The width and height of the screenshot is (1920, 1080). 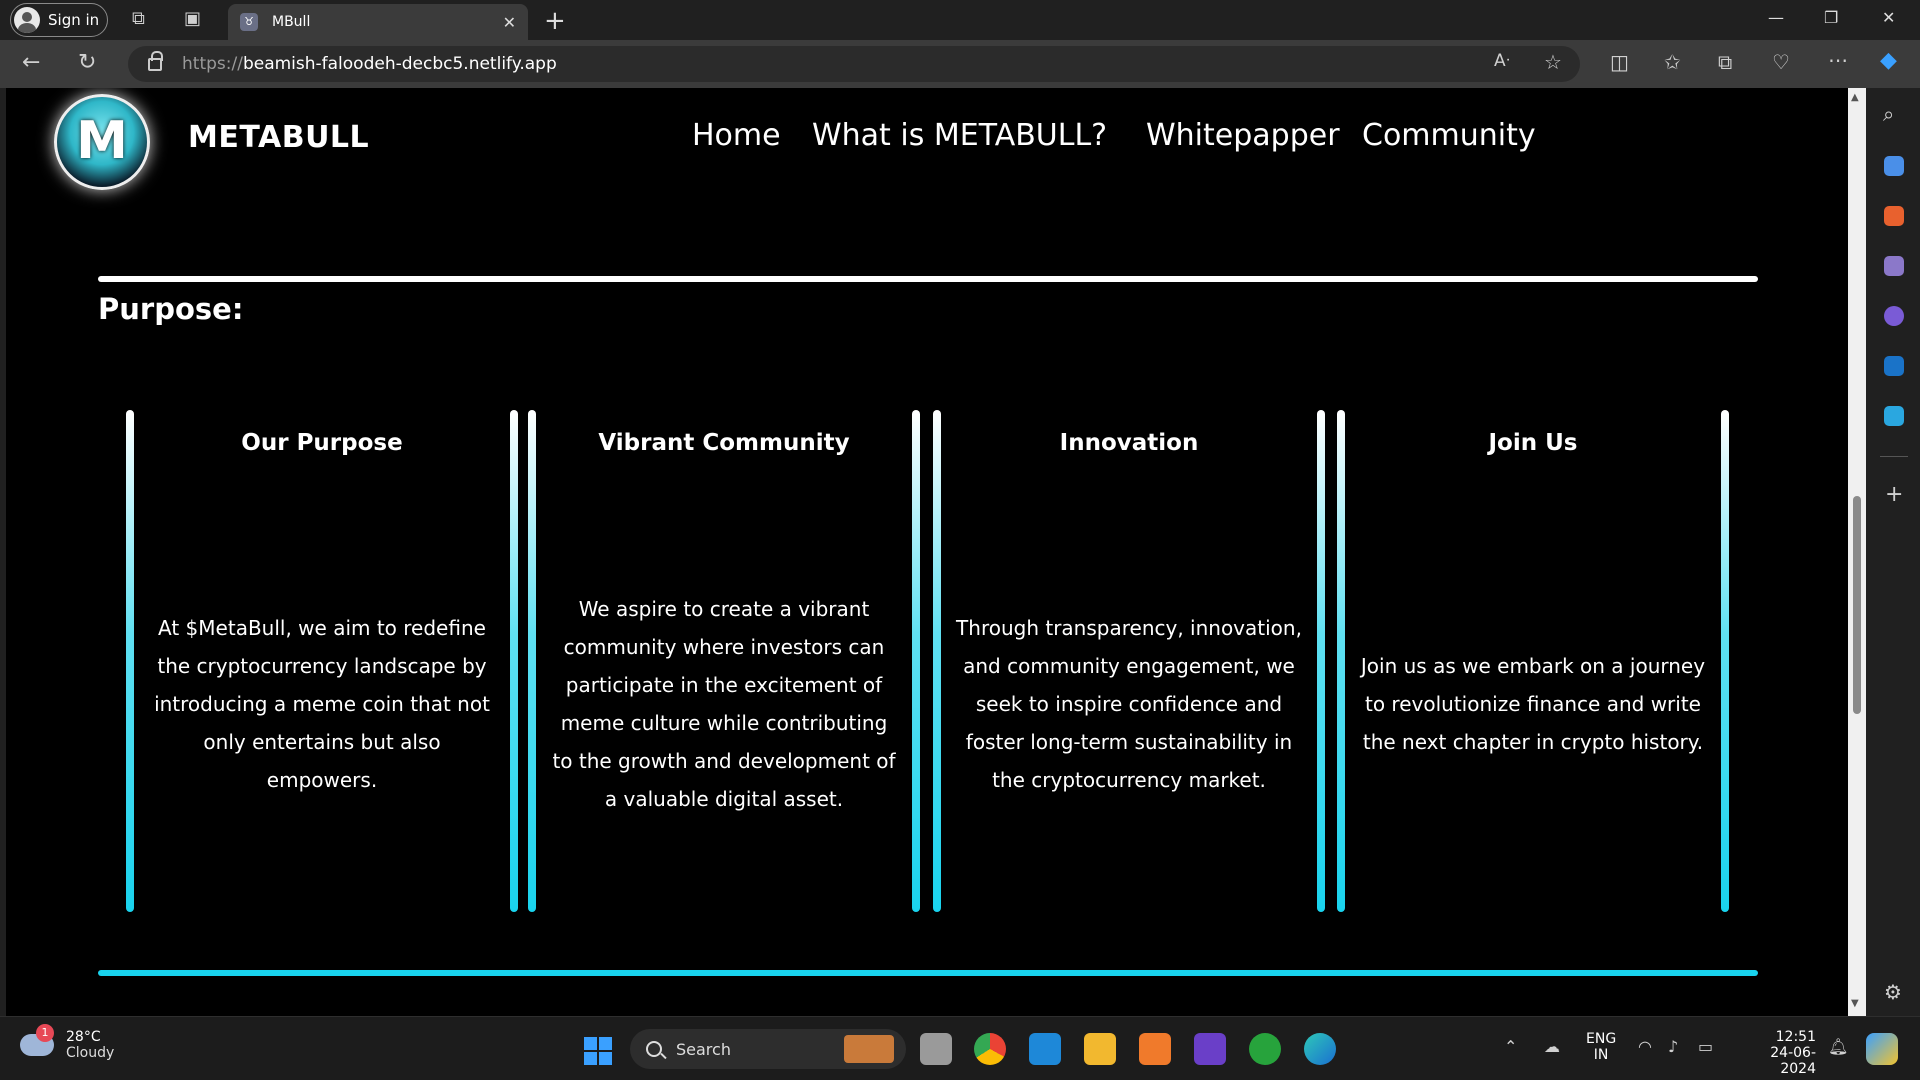 What do you see at coordinates (90, 1053) in the screenshot?
I see `weather-desc: Cloudy` at bounding box center [90, 1053].